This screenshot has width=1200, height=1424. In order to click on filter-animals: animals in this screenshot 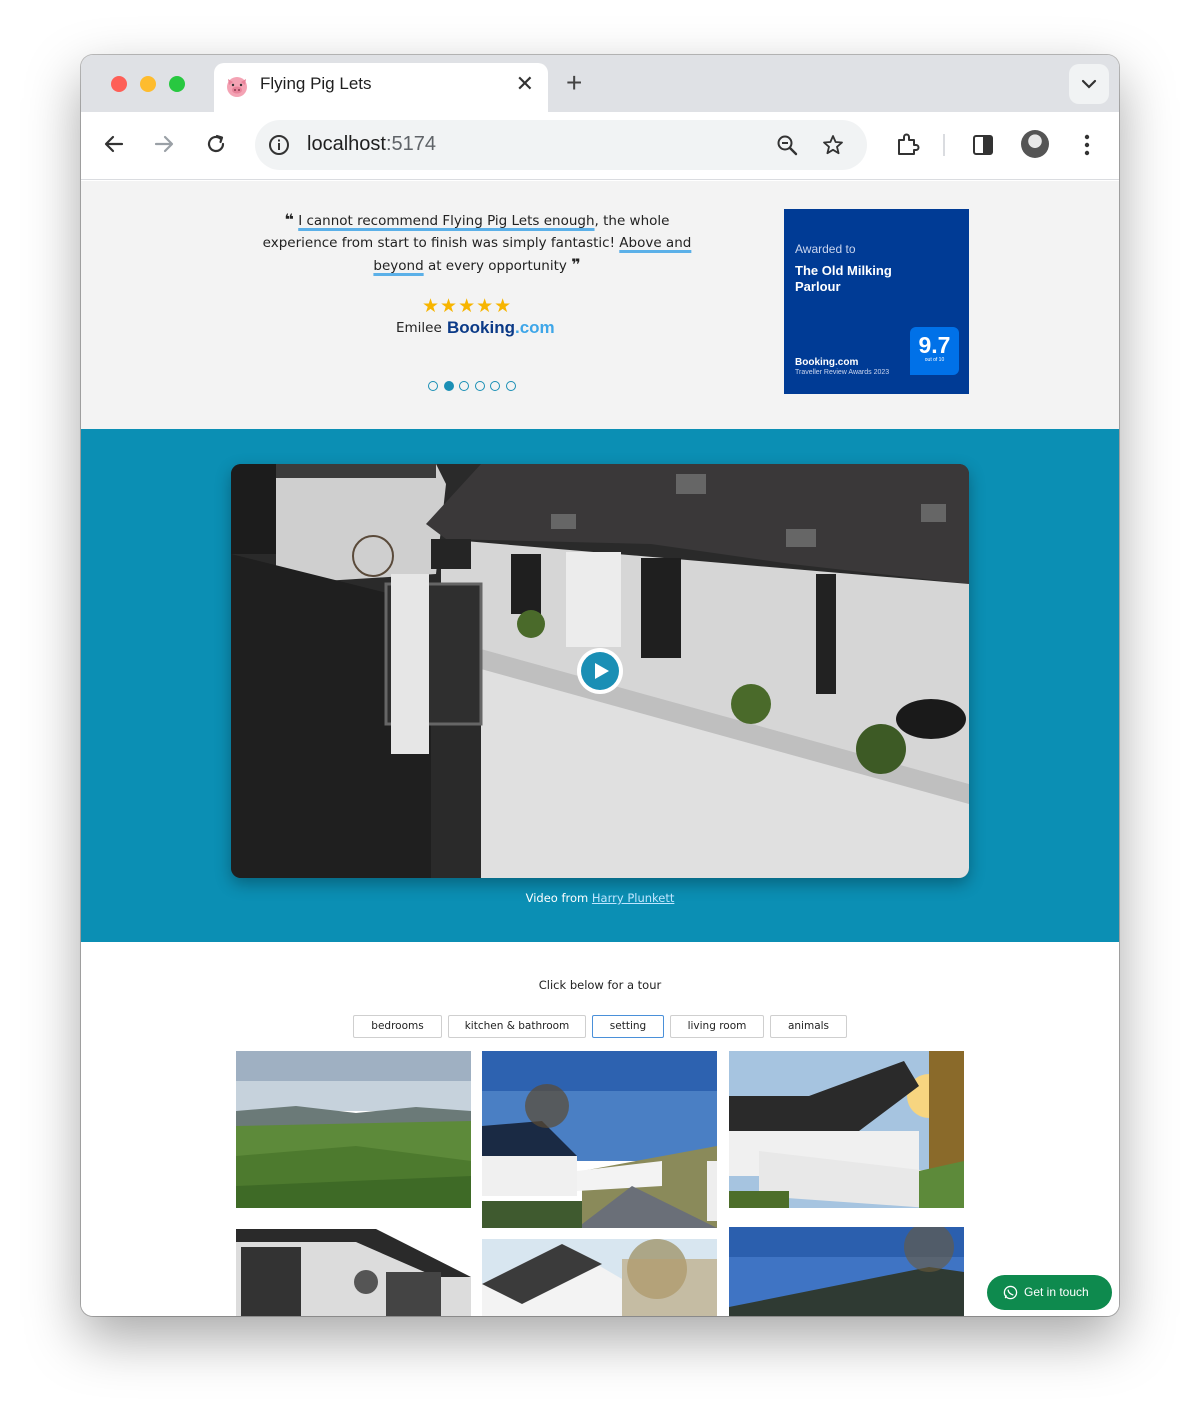, I will do `click(808, 1026)`.